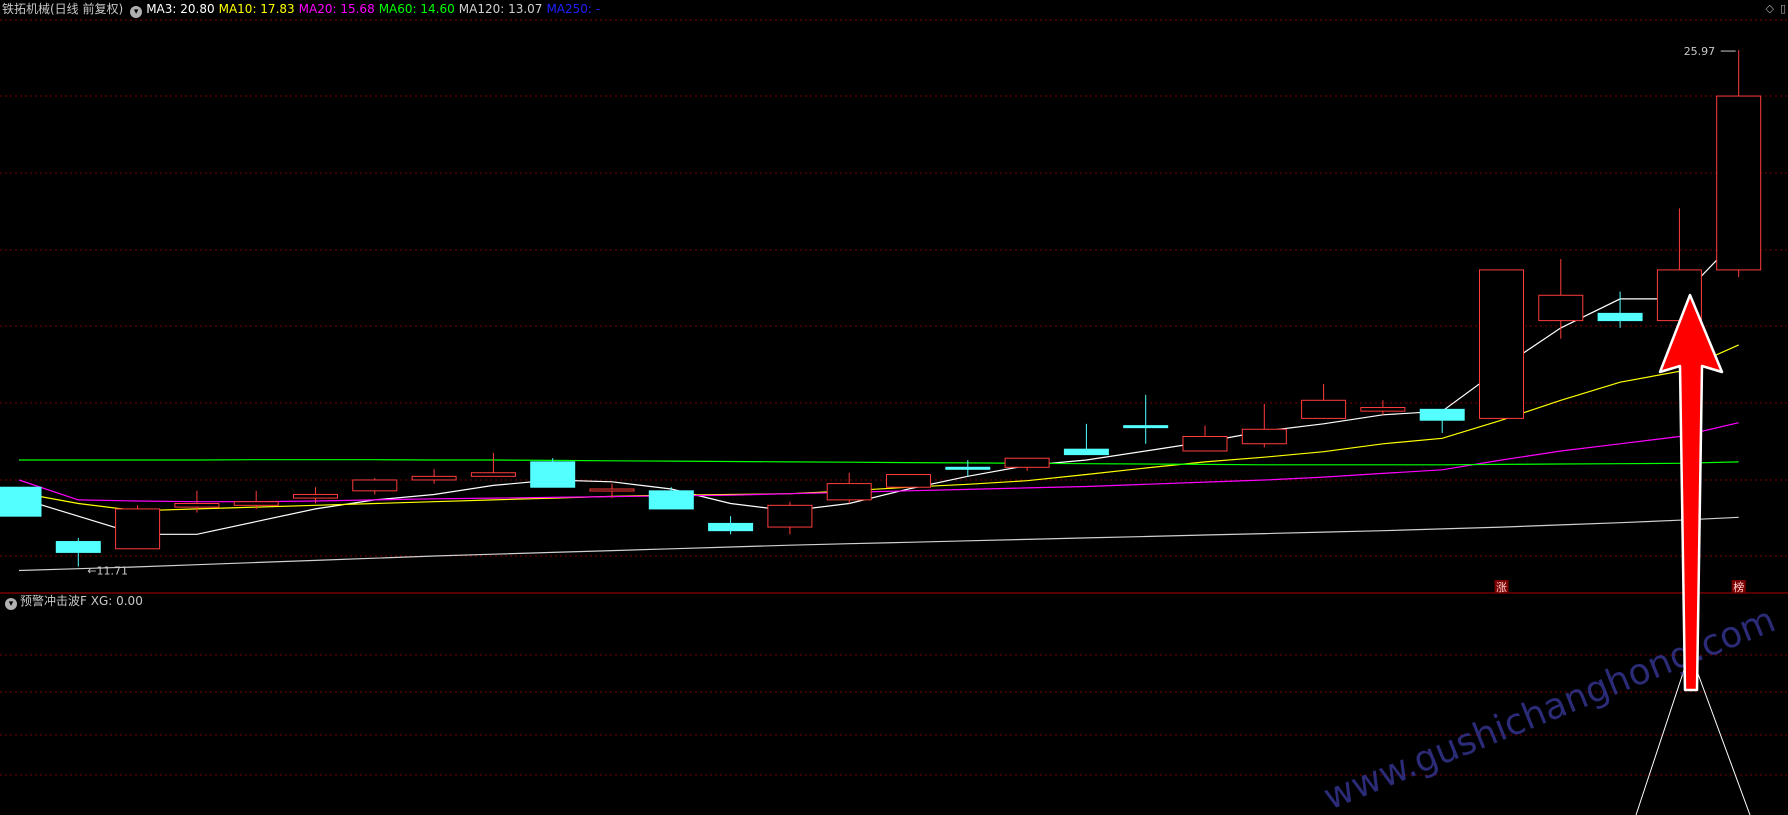 The width and height of the screenshot is (1788, 815). Describe the element at coordinates (1501, 587) in the screenshot. I see `signal-label: 涨` at that location.